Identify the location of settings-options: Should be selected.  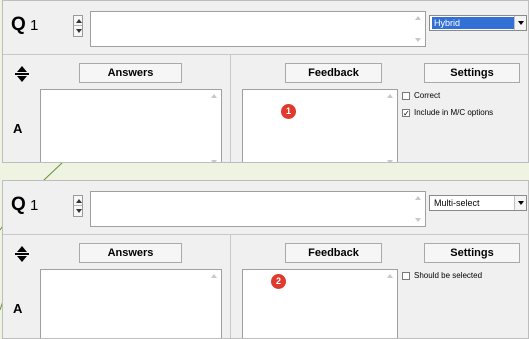
(464, 279).